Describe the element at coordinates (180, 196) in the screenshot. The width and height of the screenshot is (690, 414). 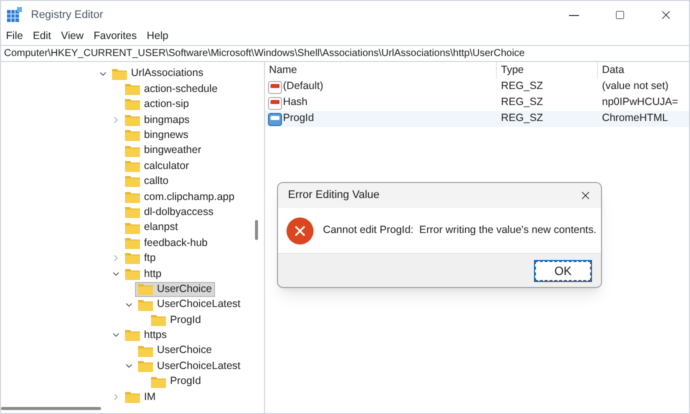
I see `tree-item: com.clipchamp.app` at that location.